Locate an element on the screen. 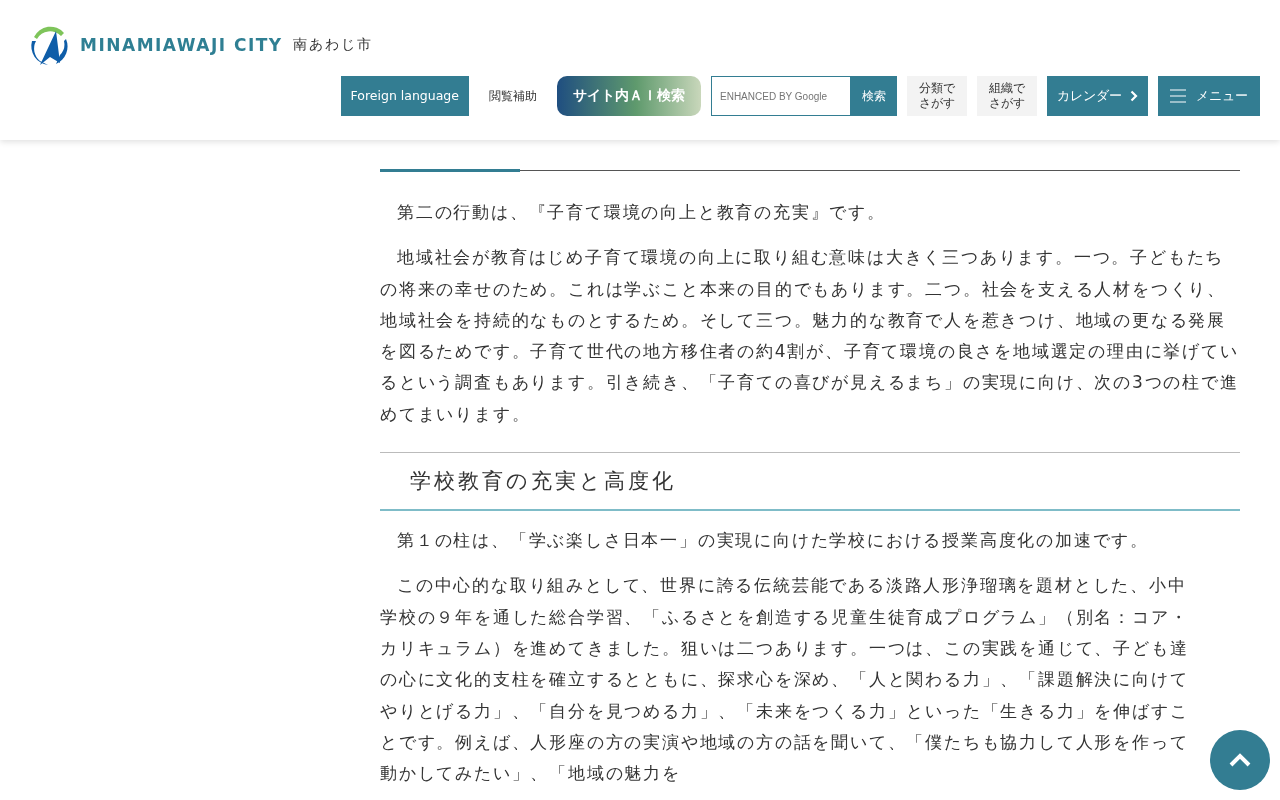  search-button: 検索 is located at coordinates (874, 96).